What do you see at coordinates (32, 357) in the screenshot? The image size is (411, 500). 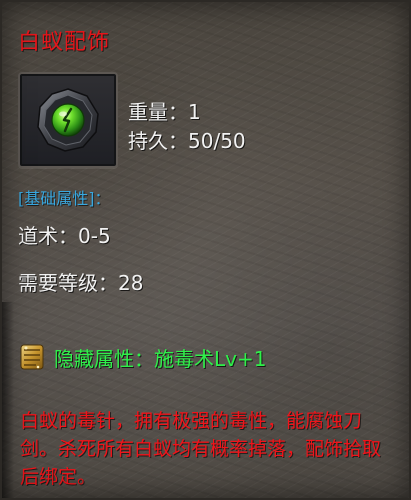 I see `gold-scroll-icon` at bounding box center [32, 357].